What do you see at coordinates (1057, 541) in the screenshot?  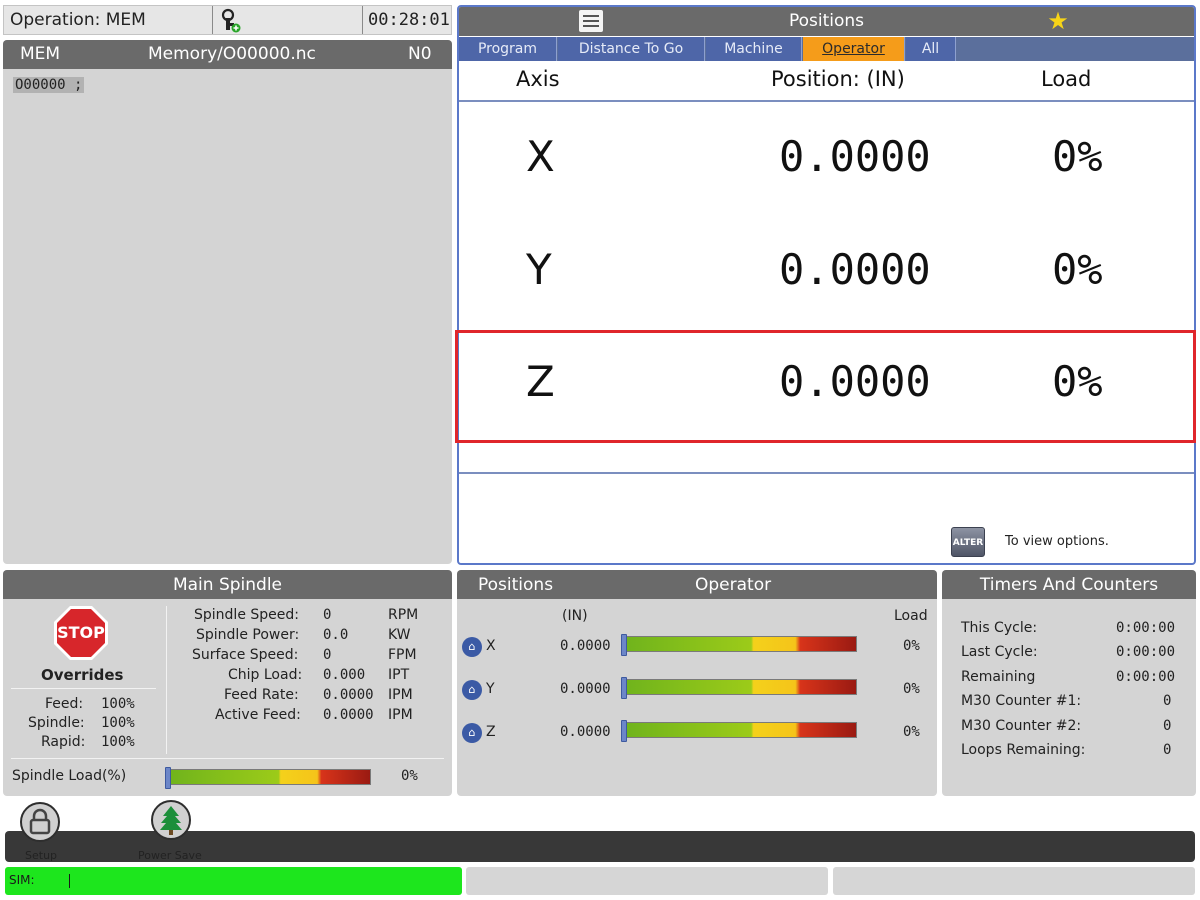 I see `alter-hint: To view options.` at bounding box center [1057, 541].